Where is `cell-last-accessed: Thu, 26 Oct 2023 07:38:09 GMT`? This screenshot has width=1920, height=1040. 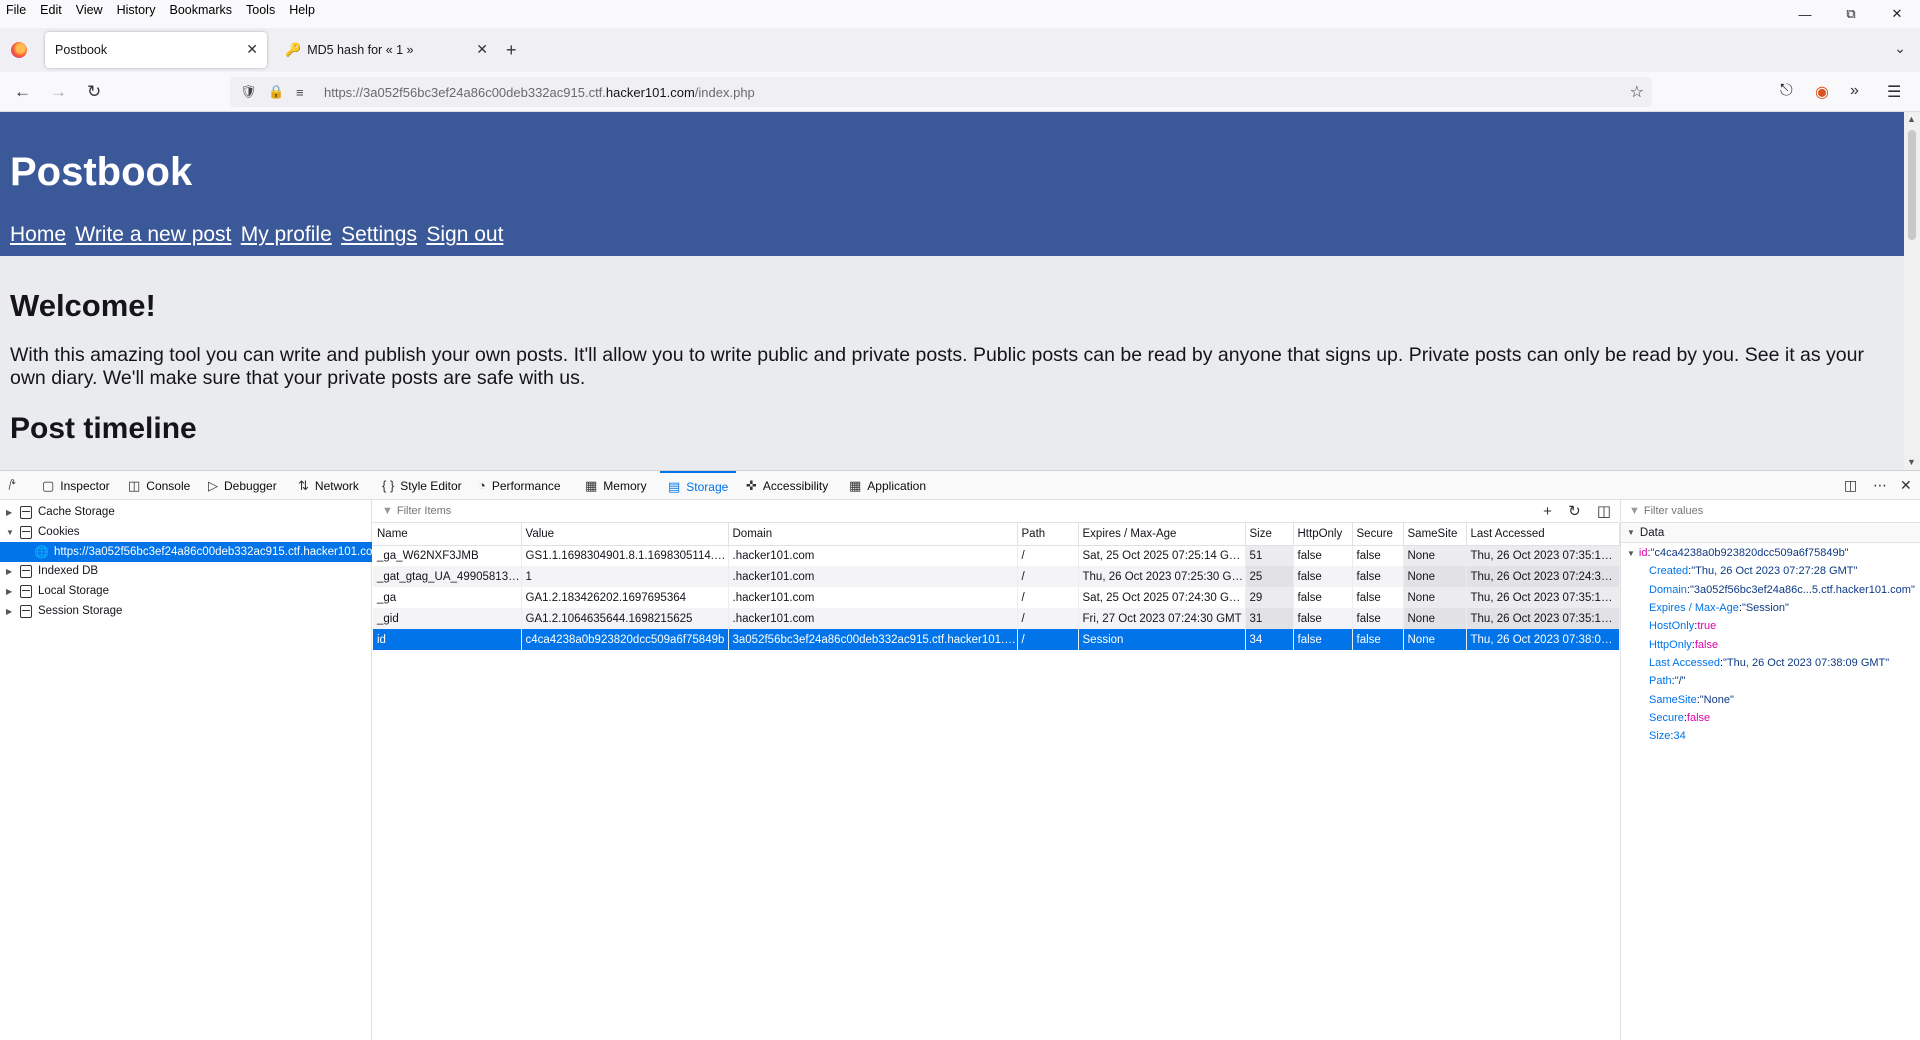
cell-last-accessed: Thu, 26 Oct 2023 07:38:09 GMT is located at coordinates (1543, 639).